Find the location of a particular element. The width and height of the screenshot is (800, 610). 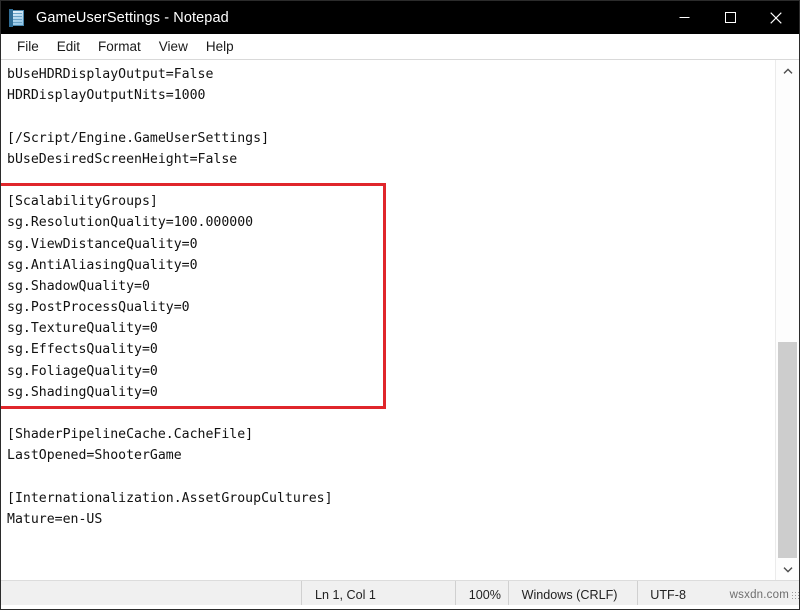

text-line: sg.ResolutionQuality=100.000000 is located at coordinates (130, 223).